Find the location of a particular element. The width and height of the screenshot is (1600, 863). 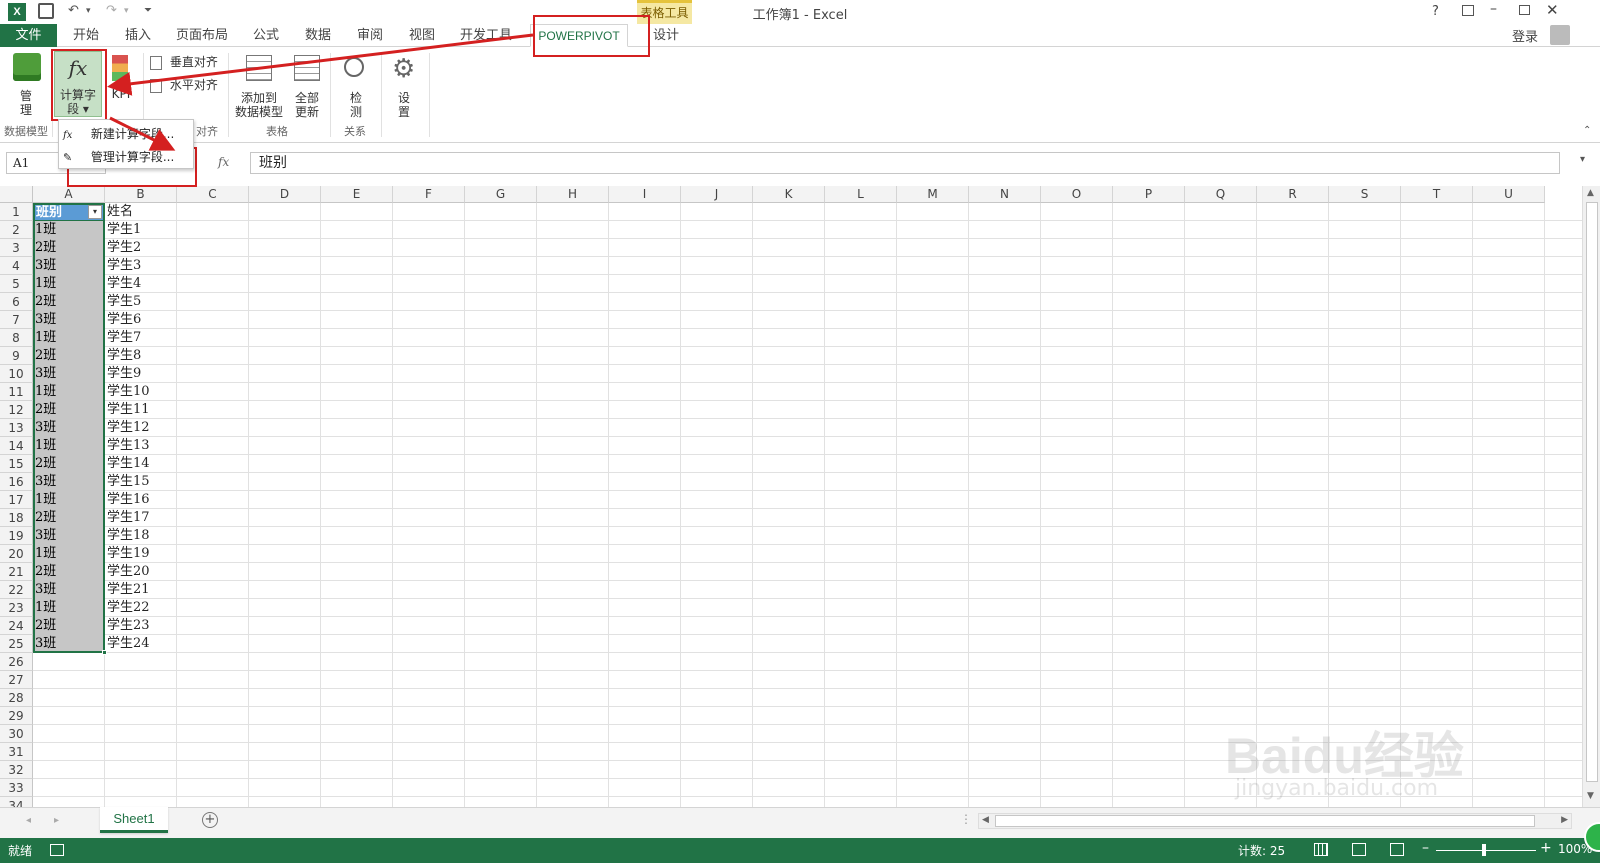

scroll-thumb is located at coordinates (1592, 492).